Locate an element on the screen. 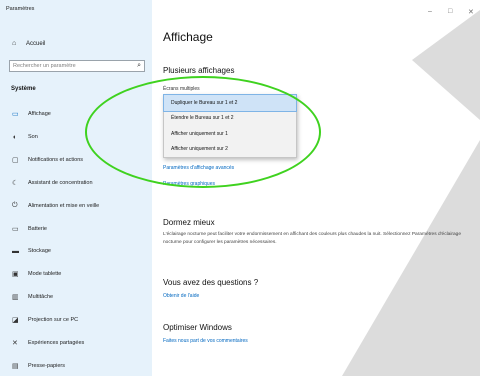 The image size is (480, 376). tablet-icon: ▣ is located at coordinates (15, 275).